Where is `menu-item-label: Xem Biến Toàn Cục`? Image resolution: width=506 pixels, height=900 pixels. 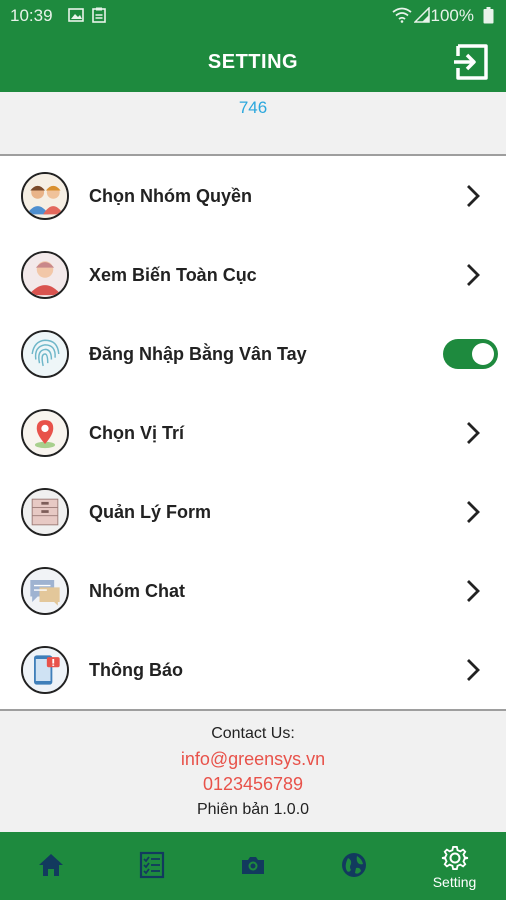
menu-item-label: Xem Biến Toàn Cục is located at coordinates (173, 275).